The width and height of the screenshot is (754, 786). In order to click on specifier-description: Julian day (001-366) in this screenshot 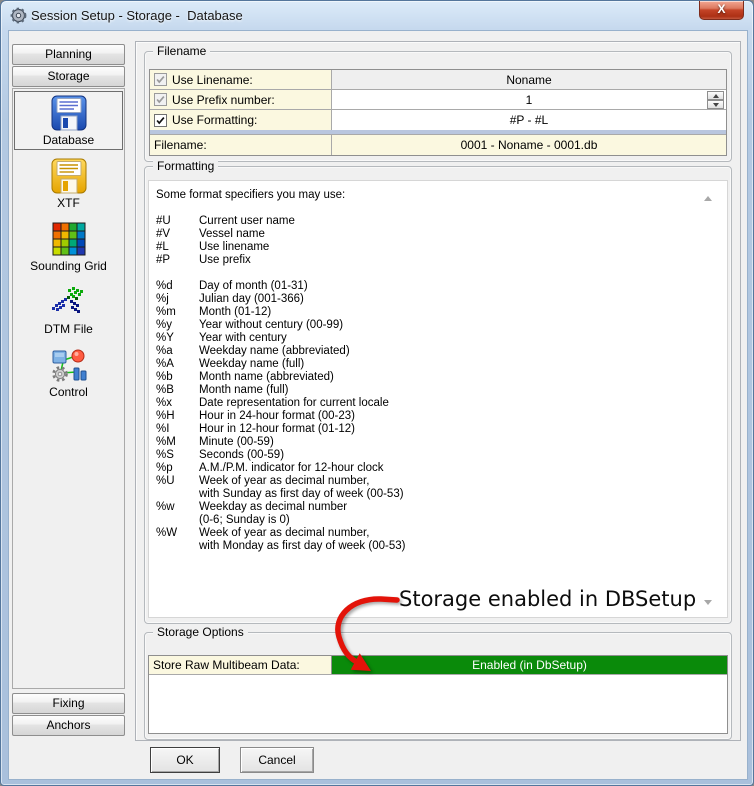, I will do `click(251, 299)`.